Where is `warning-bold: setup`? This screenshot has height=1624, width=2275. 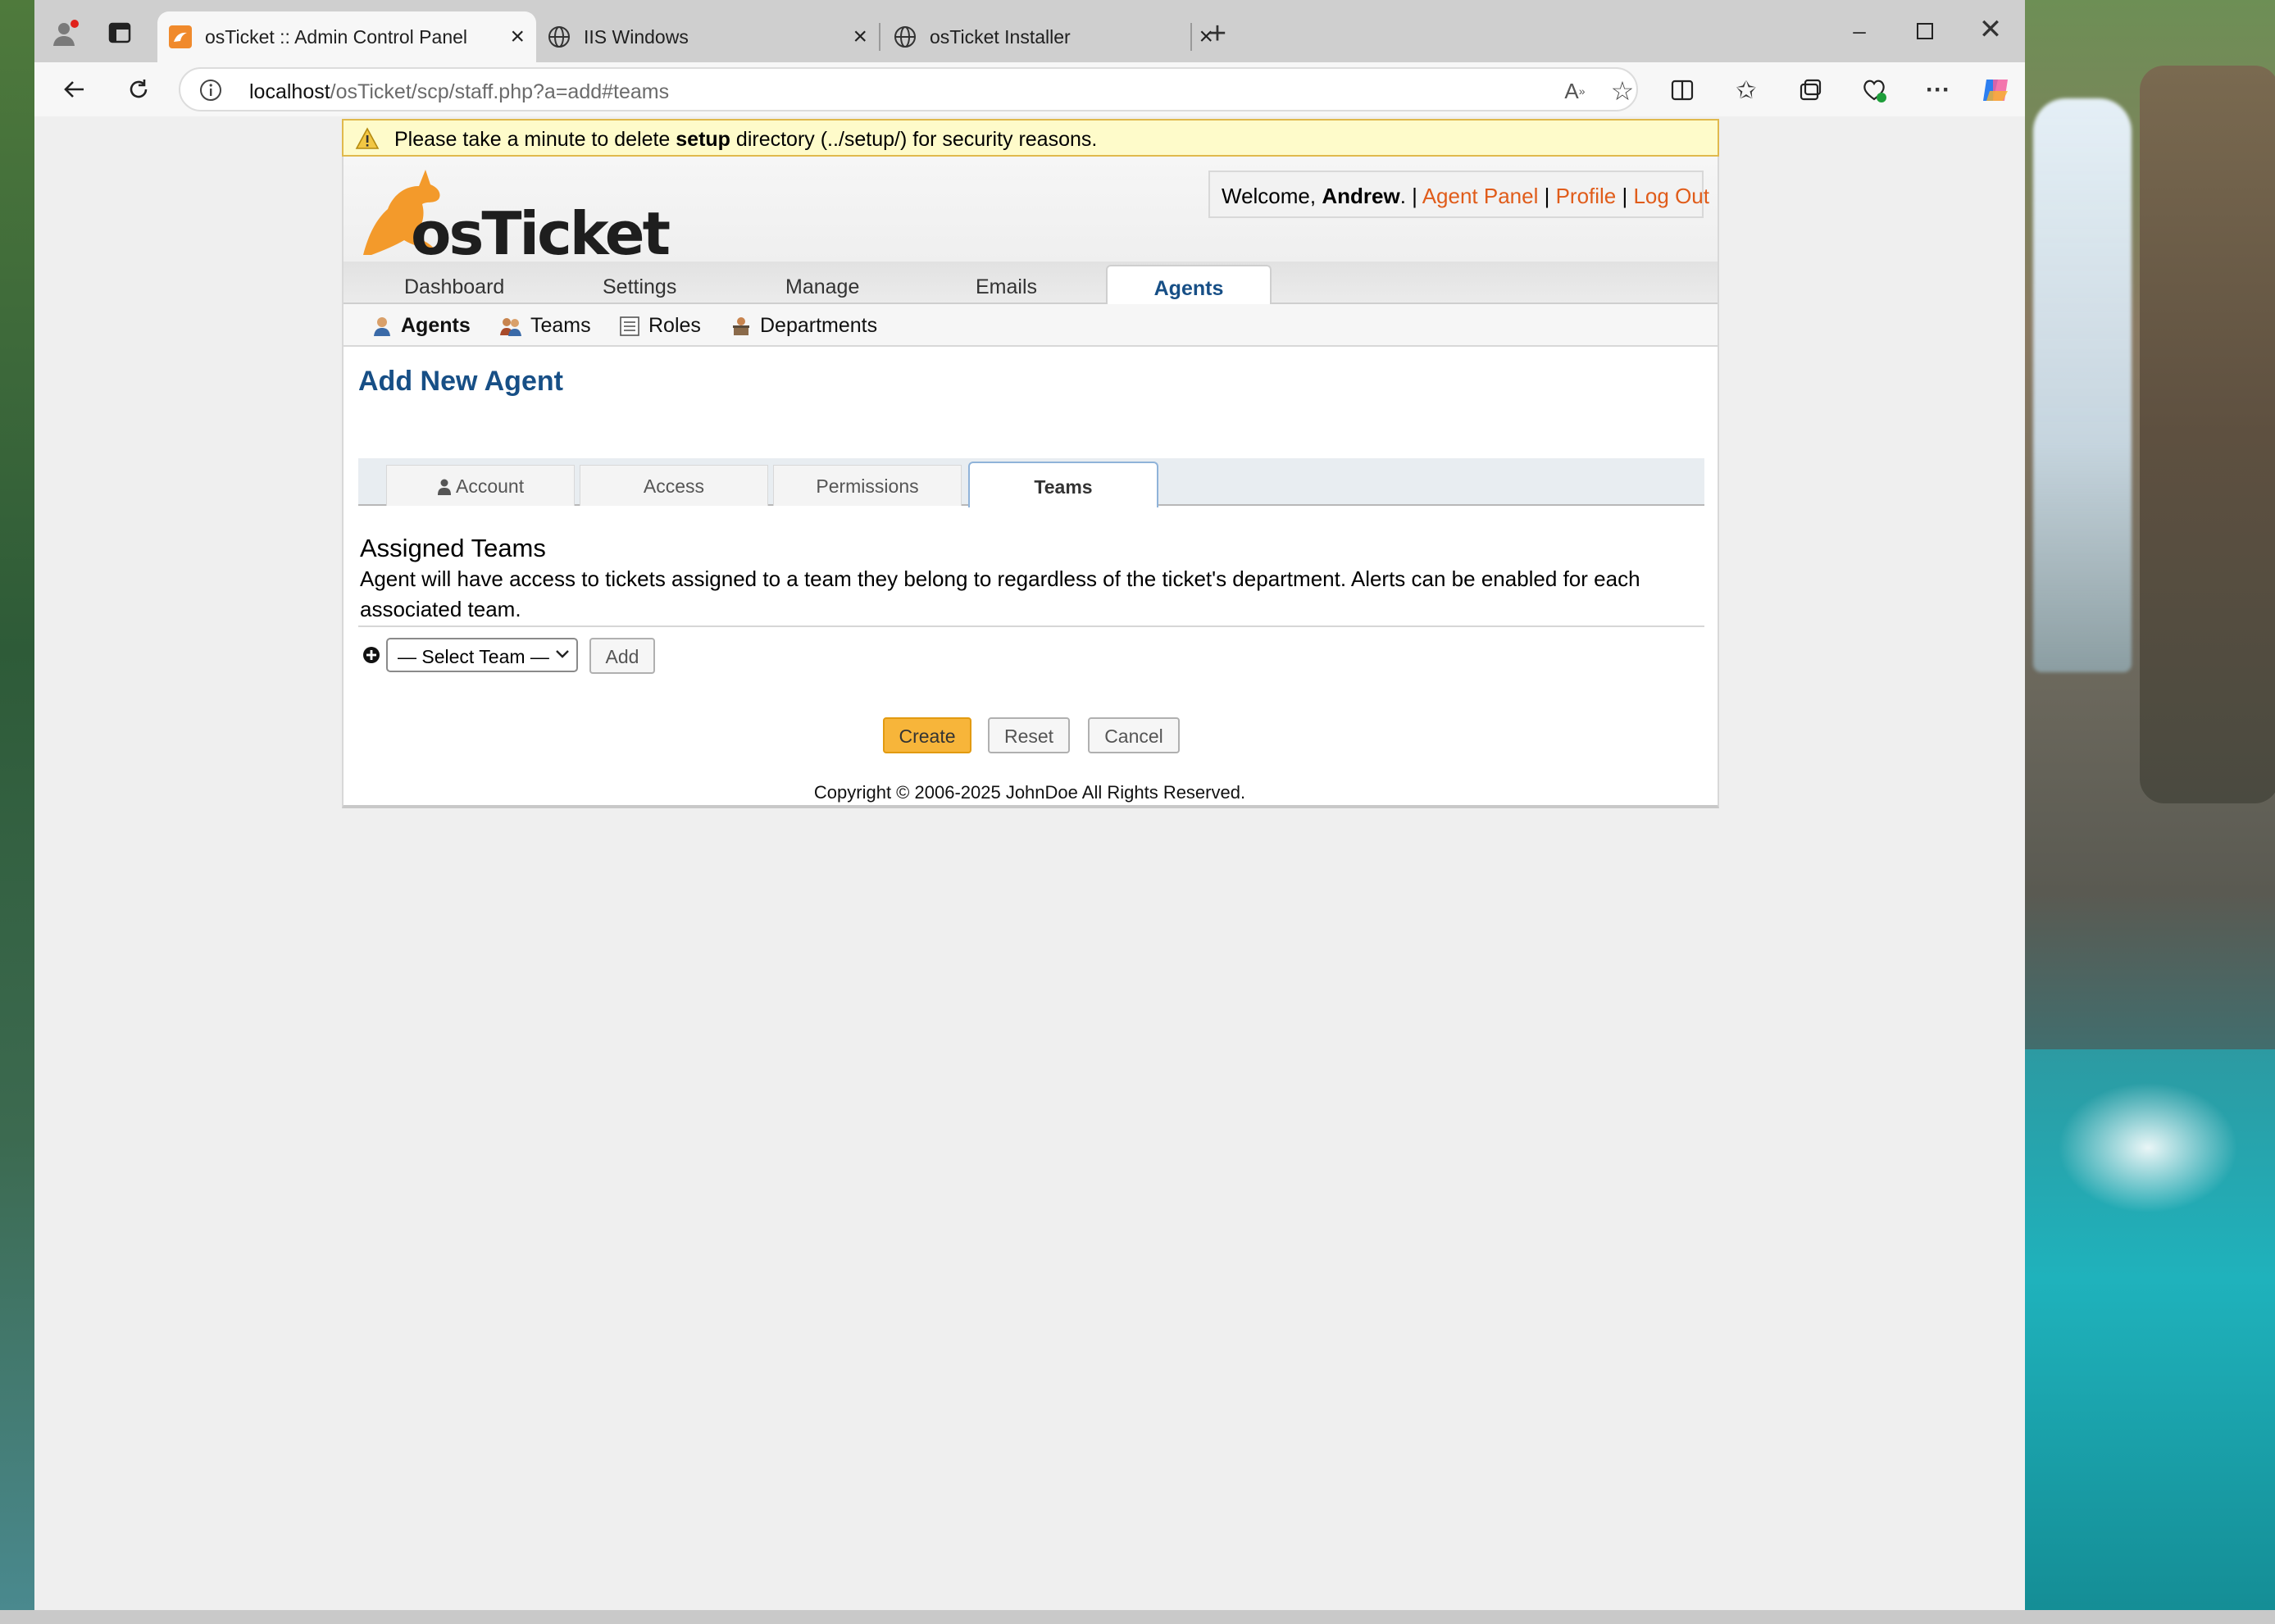
warning-bold: setup is located at coordinates (703, 139).